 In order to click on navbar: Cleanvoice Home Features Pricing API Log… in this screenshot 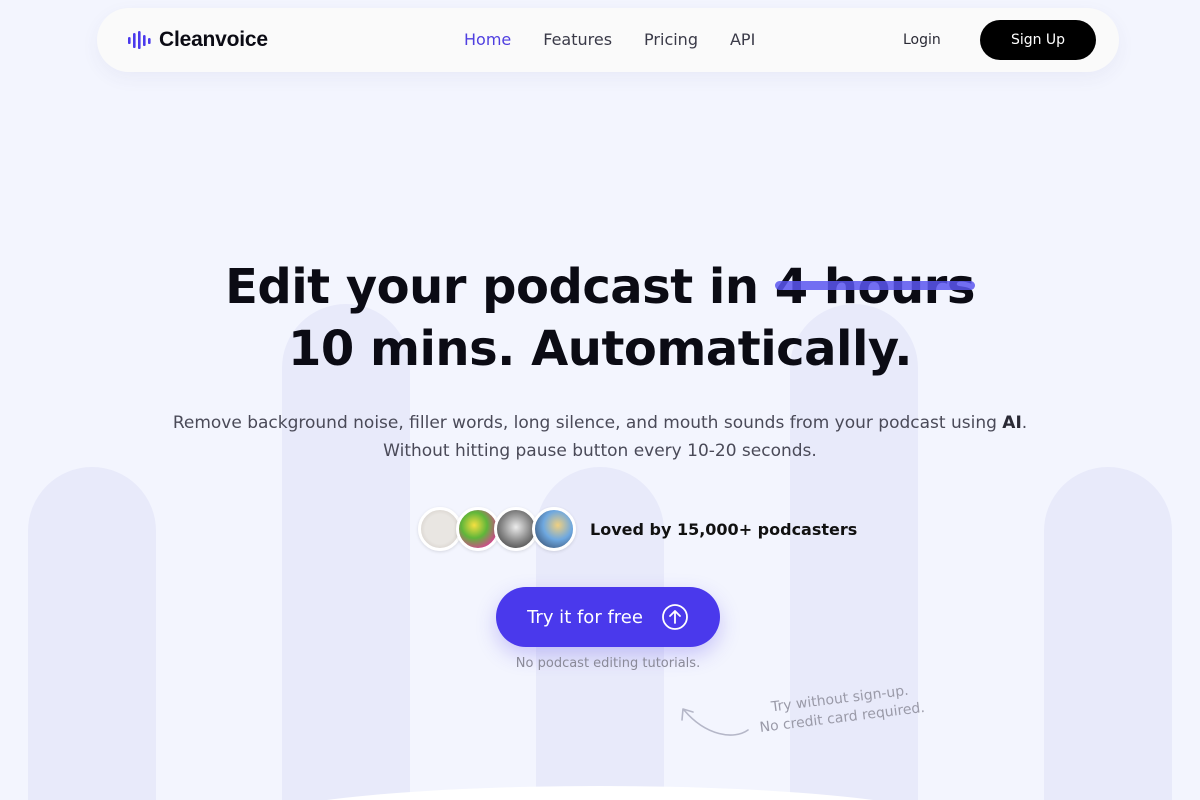, I will do `click(608, 40)`.